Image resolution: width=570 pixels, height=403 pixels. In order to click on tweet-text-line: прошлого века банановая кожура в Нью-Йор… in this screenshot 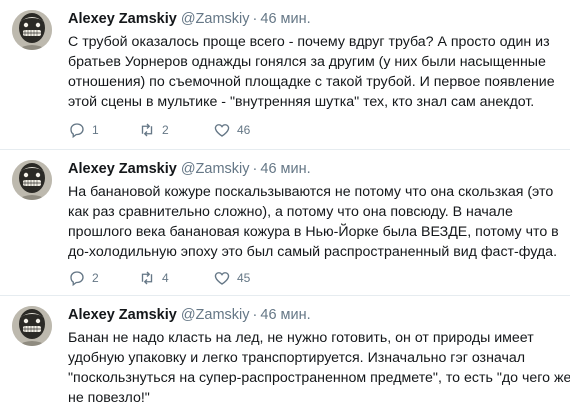, I will do `click(313, 232)`.